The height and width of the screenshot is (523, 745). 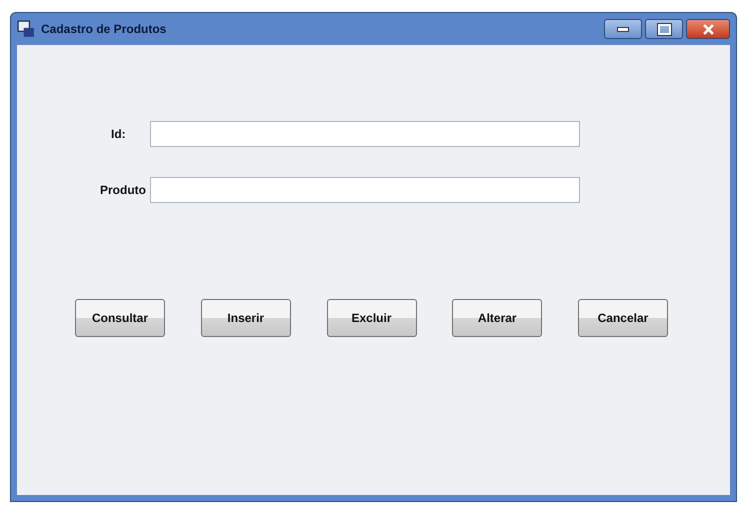 I want to click on action-button: Consultar, so click(x=120, y=318).